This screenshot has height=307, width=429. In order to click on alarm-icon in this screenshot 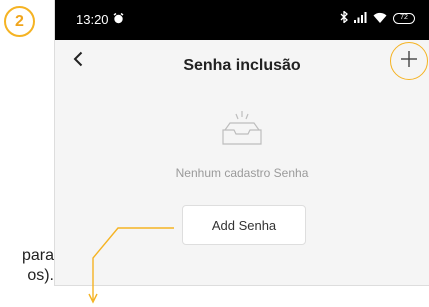, I will do `click(118, 19)`.